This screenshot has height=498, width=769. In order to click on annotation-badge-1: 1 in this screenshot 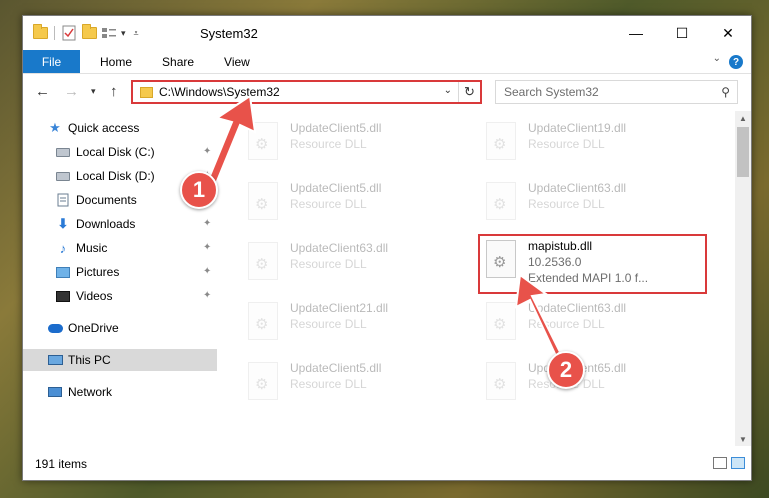, I will do `click(199, 190)`.